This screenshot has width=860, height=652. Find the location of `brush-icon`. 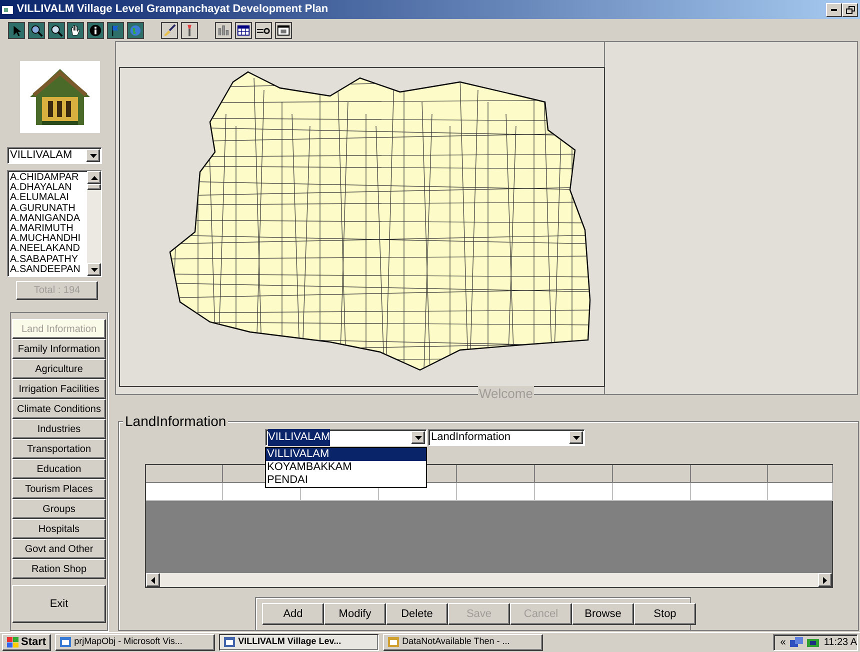

brush-icon is located at coordinates (169, 30).